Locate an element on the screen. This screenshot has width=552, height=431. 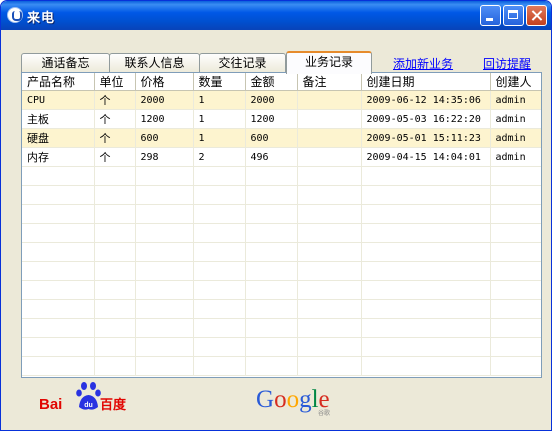
table-cell: 2000 is located at coordinates (164, 100).